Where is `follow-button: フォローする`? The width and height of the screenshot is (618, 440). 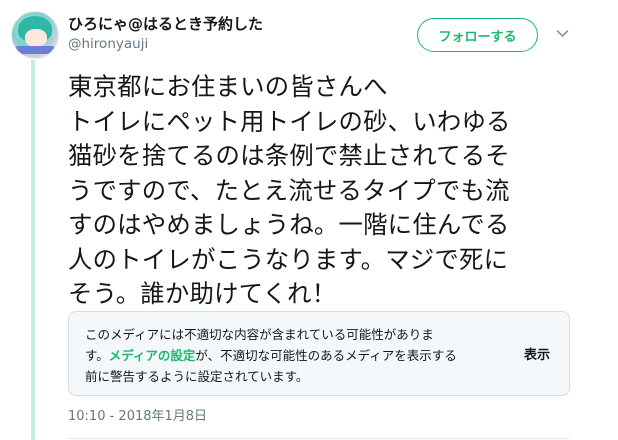
follow-button: フォローする is located at coordinates (477, 35).